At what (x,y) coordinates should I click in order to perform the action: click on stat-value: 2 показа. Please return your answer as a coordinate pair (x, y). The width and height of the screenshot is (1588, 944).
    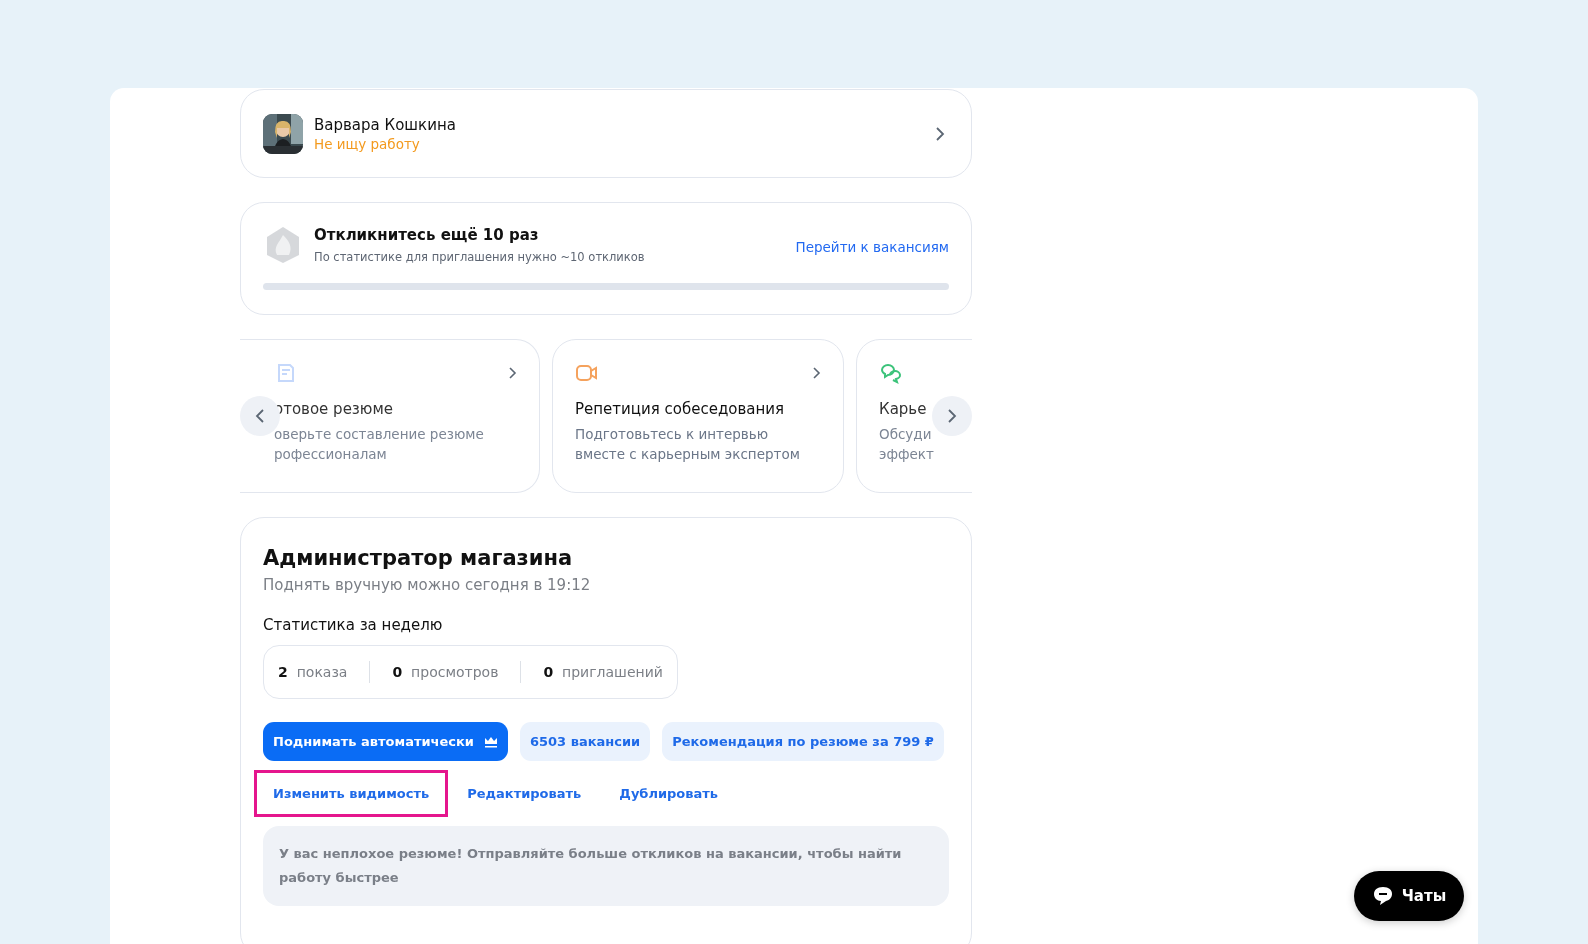
    Looking at the image, I should click on (313, 672).